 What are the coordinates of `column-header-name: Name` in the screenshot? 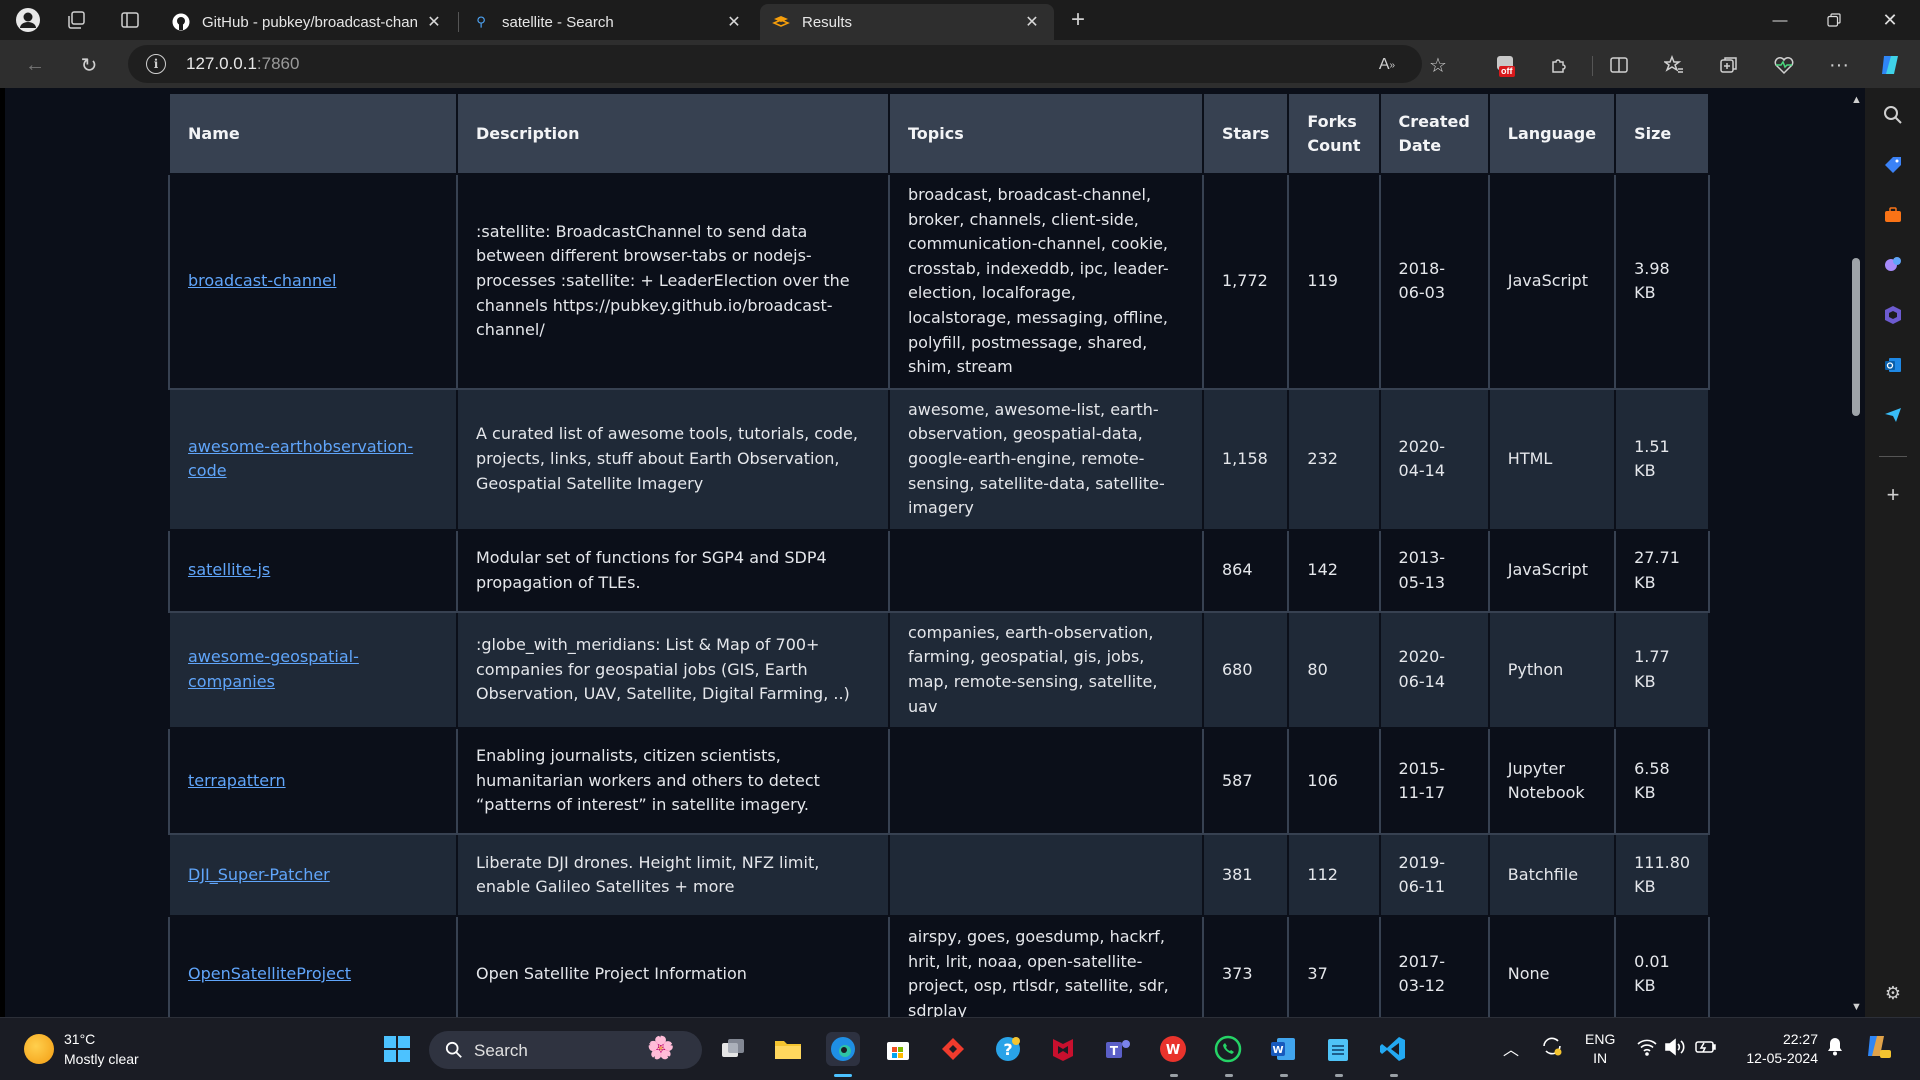 It's located at (313, 134).